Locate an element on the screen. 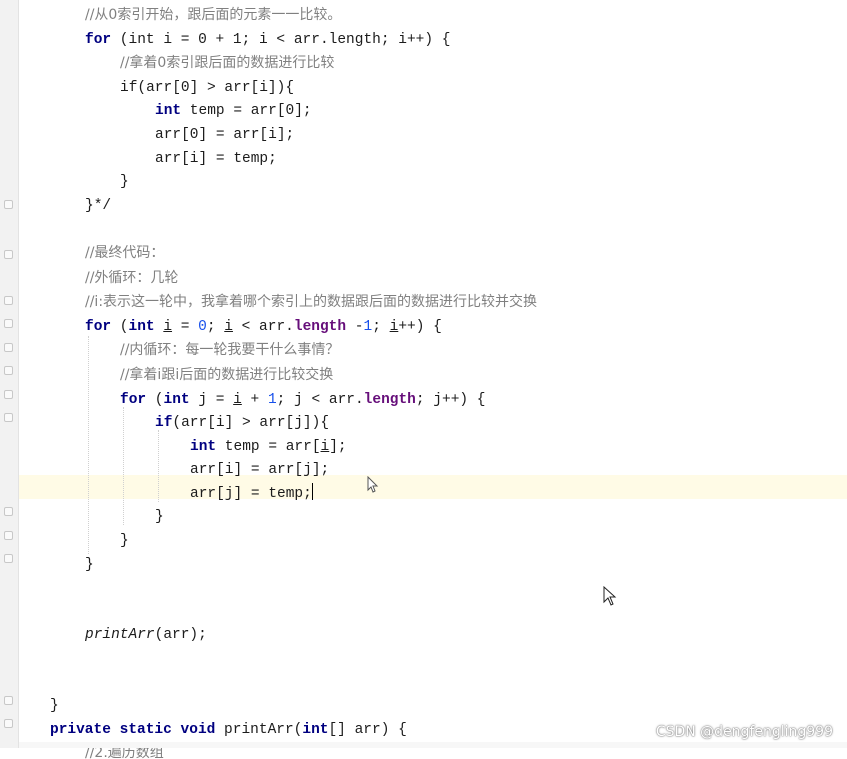 The width and height of the screenshot is (847, 759). code-text: temp = arr[ is located at coordinates (268, 446).